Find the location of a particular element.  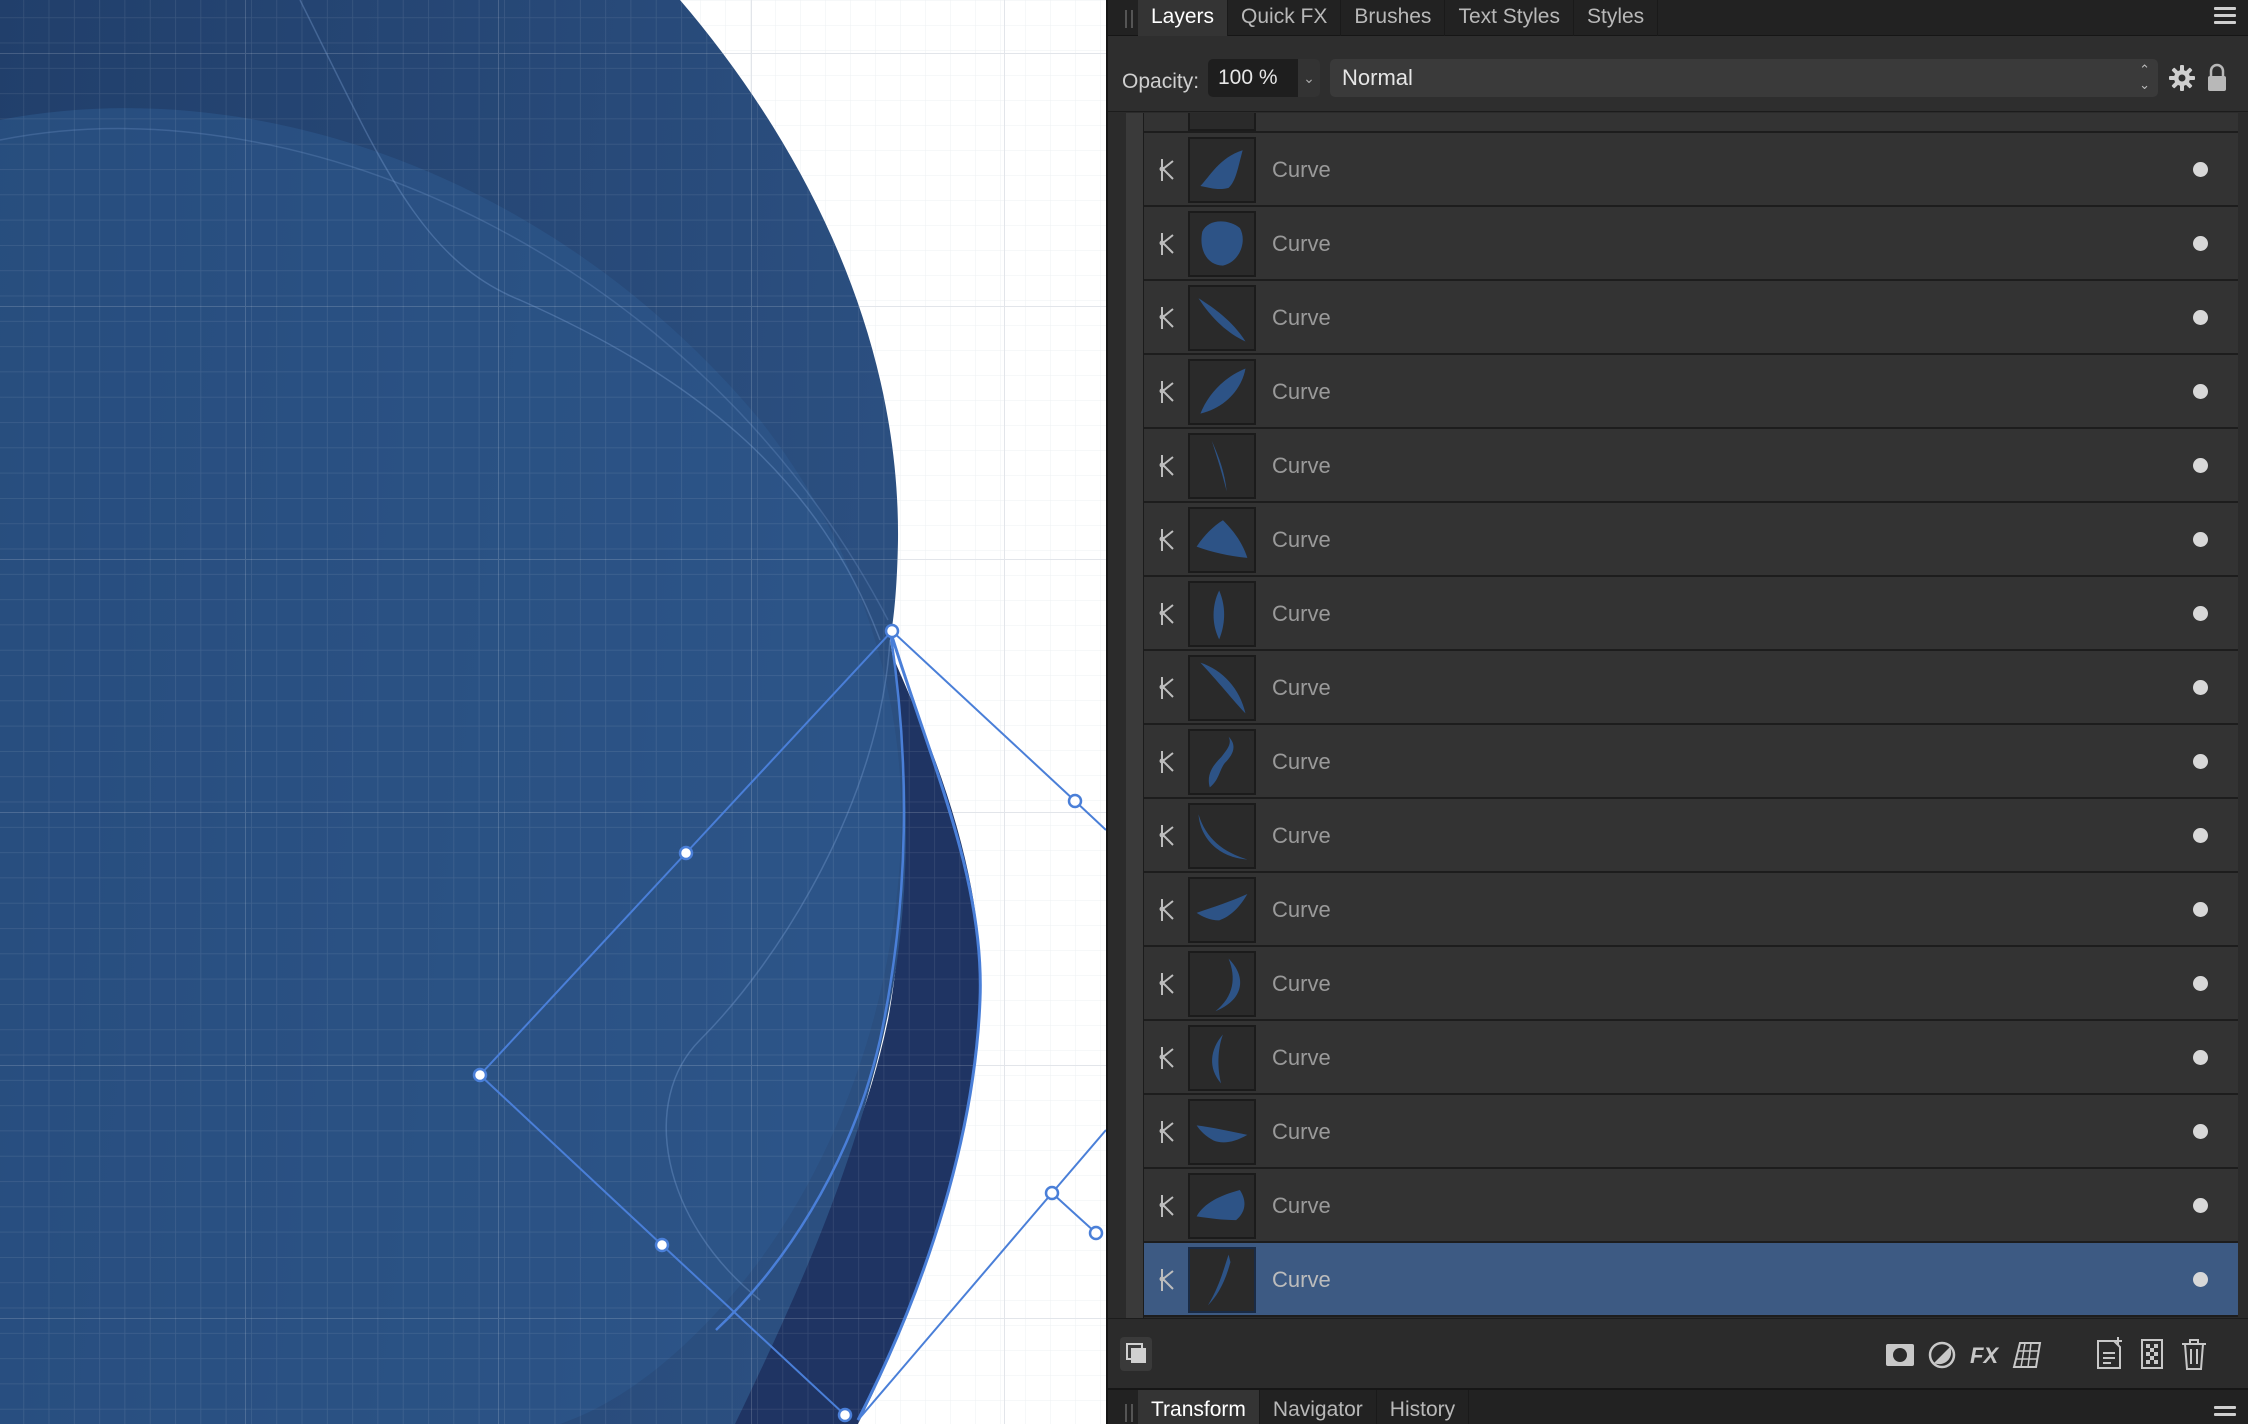

bottom-panel-tab-bar: Transform Navigator History is located at coordinates (1678, 1406).